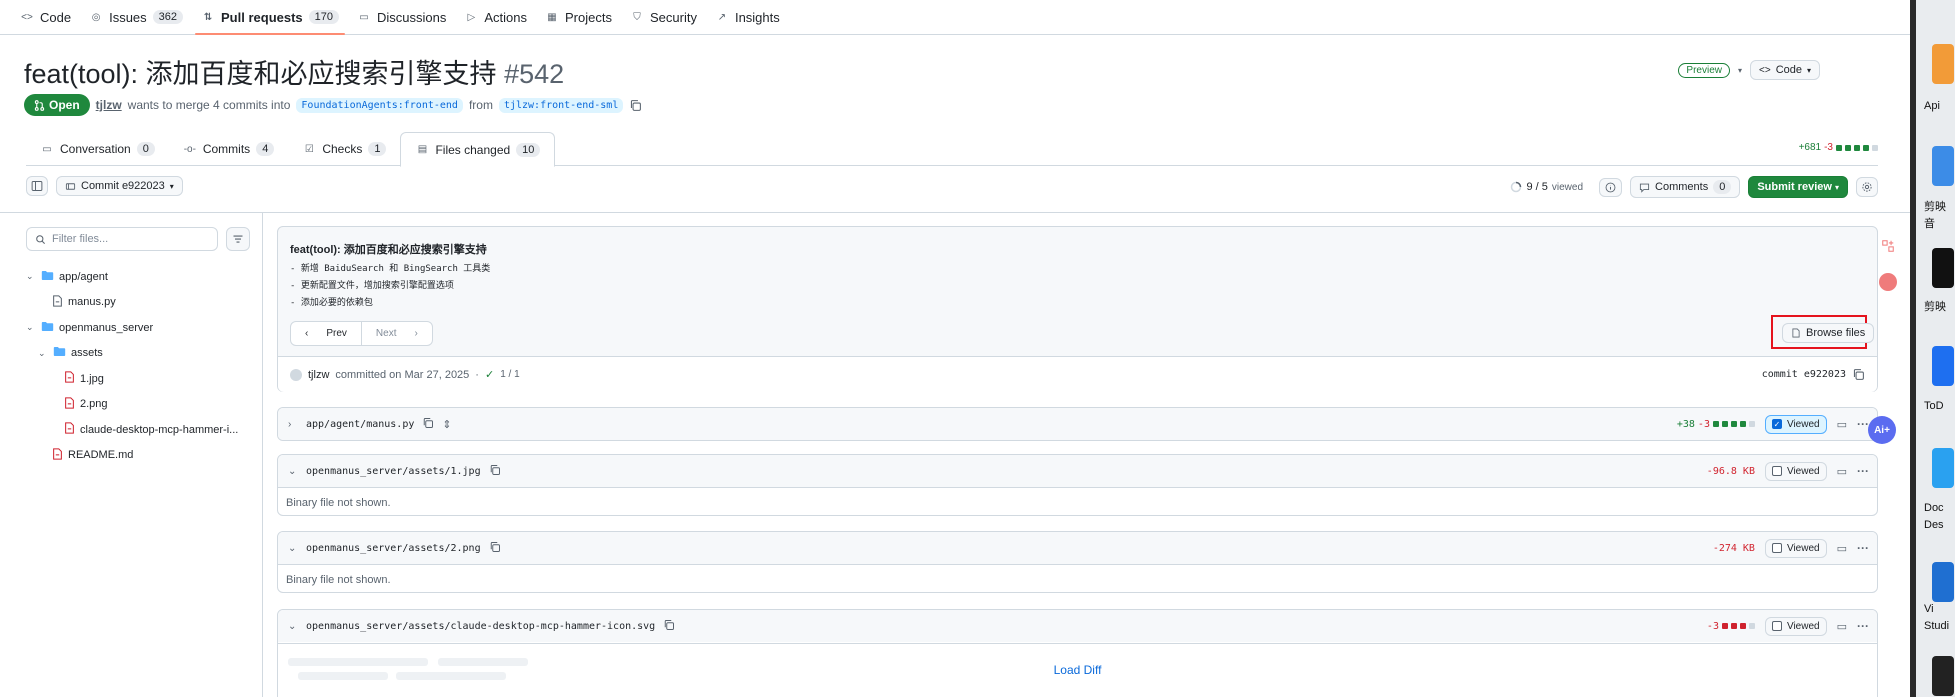 This screenshot has height=697, width=1955. I want to click on file-removed-icon, so click(57, 455).